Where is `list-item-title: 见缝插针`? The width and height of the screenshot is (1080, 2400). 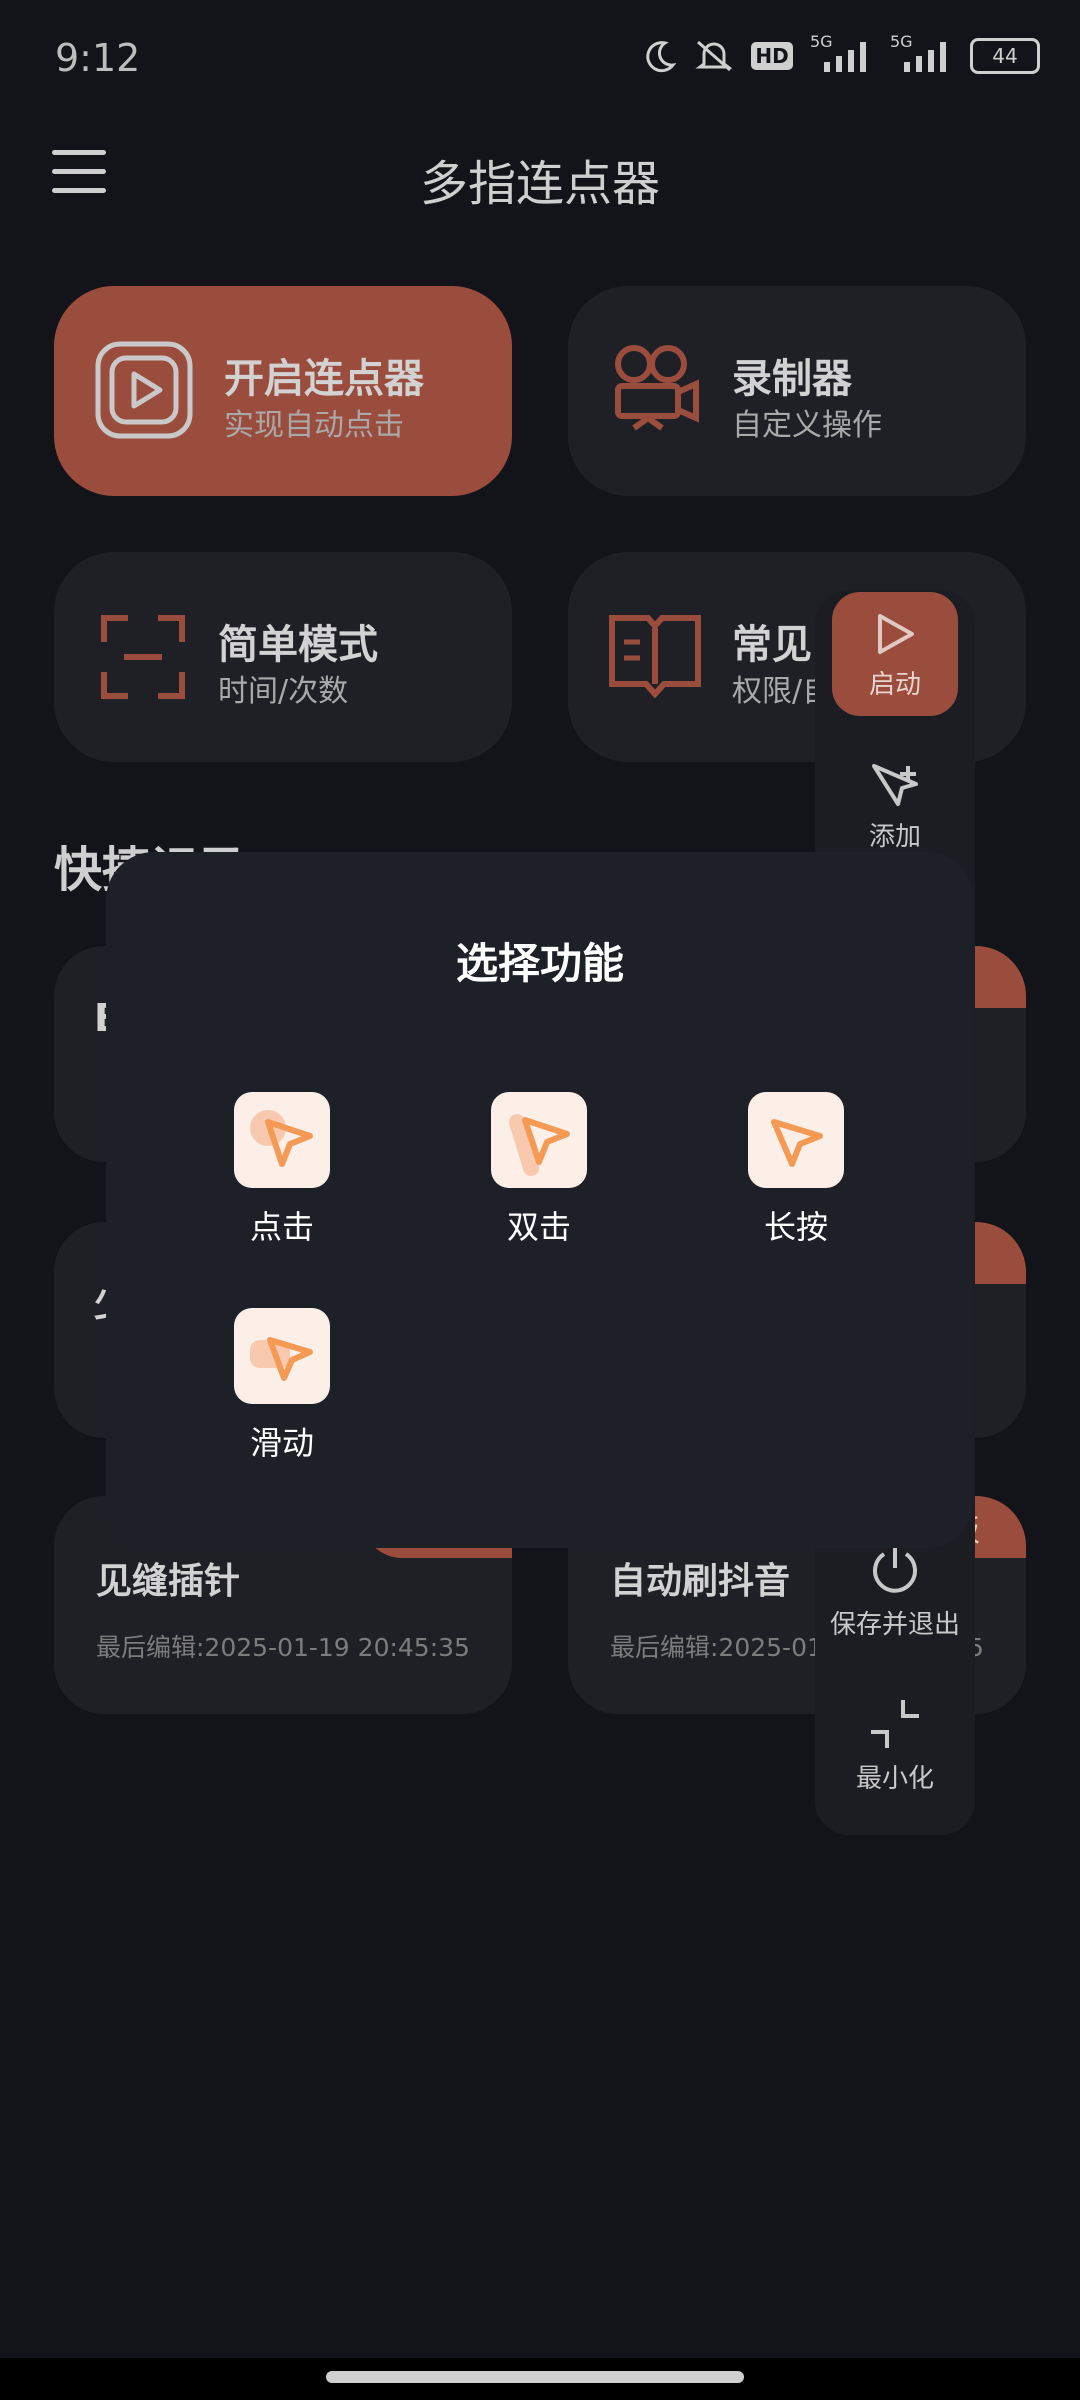 list-item-title: 见缝插针 is located at coordinates (168, 1581).